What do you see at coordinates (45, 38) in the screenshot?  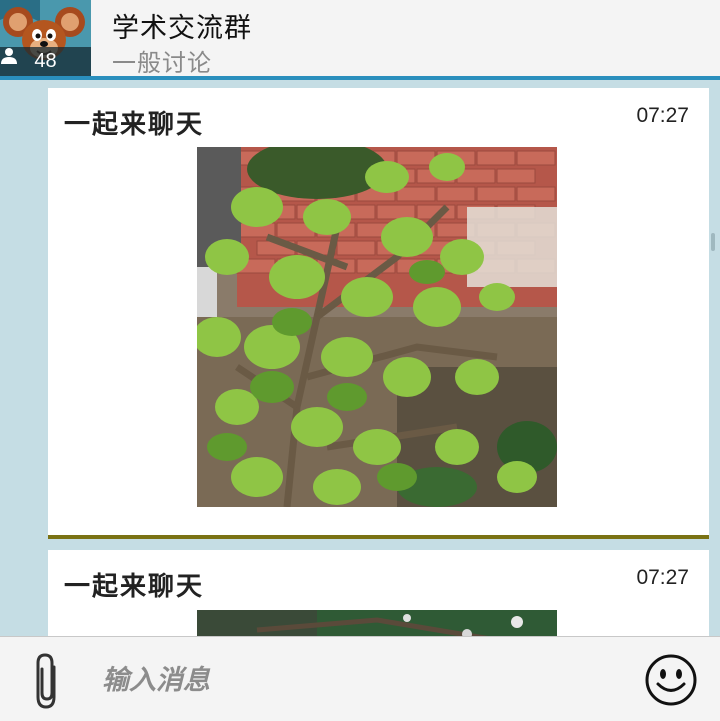 I see `group-avatar: 48` at bounding box center [45, 38].